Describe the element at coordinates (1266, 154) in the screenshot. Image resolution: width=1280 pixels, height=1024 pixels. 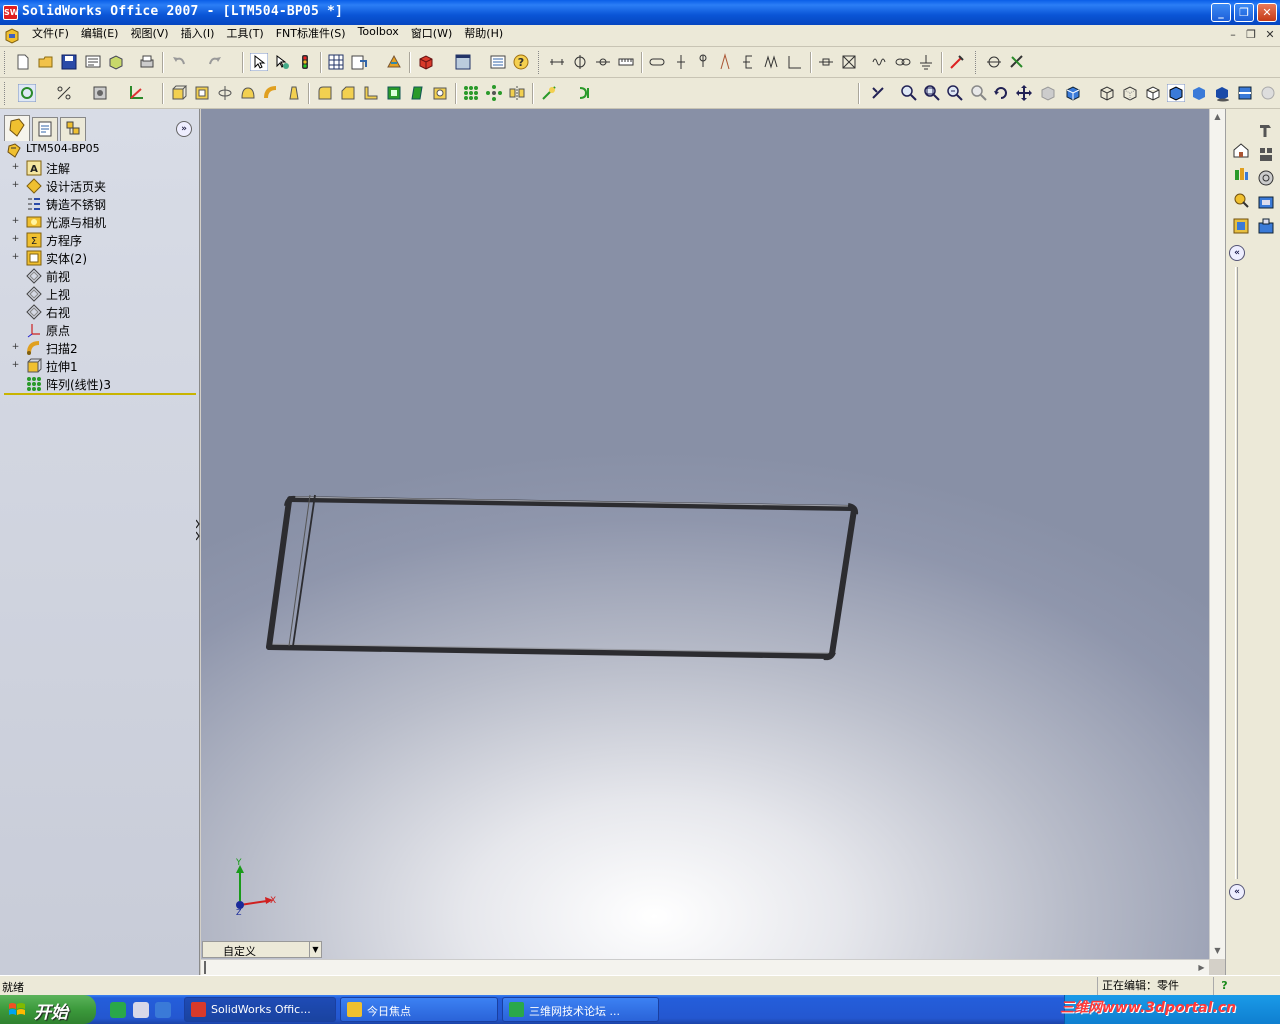
I see `toolbox-icon` at that location.